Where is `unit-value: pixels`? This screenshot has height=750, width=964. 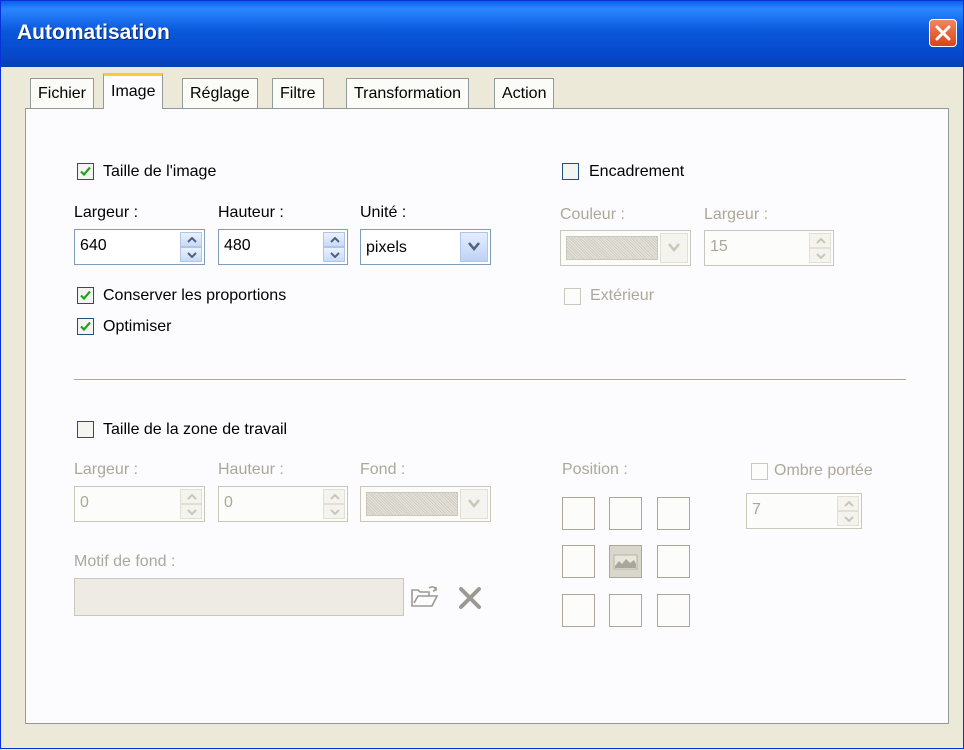
unit-value: pixels is located at coordinates (386, 247).